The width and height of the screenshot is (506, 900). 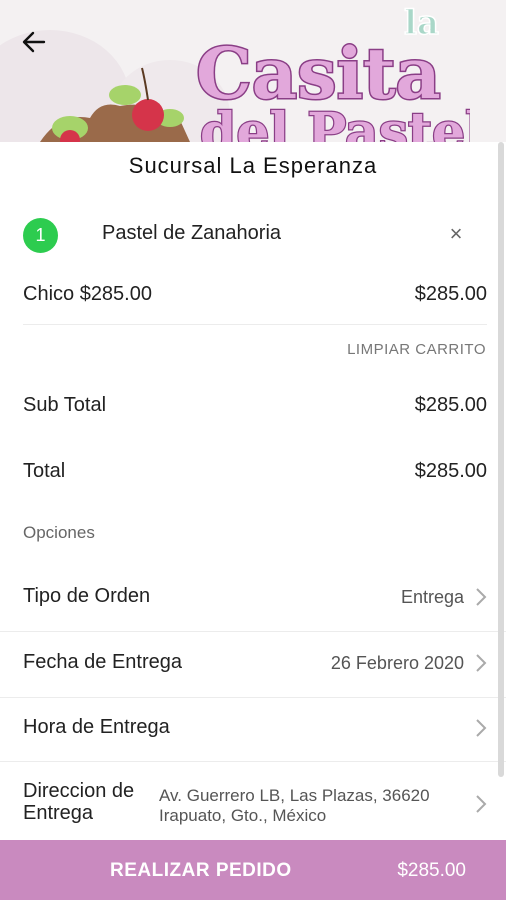 What do you see at coordinates (255, 405) in the screenshot?
I see `subtotal-row: Sub Total $285.00` at bounding box center [255, 405].